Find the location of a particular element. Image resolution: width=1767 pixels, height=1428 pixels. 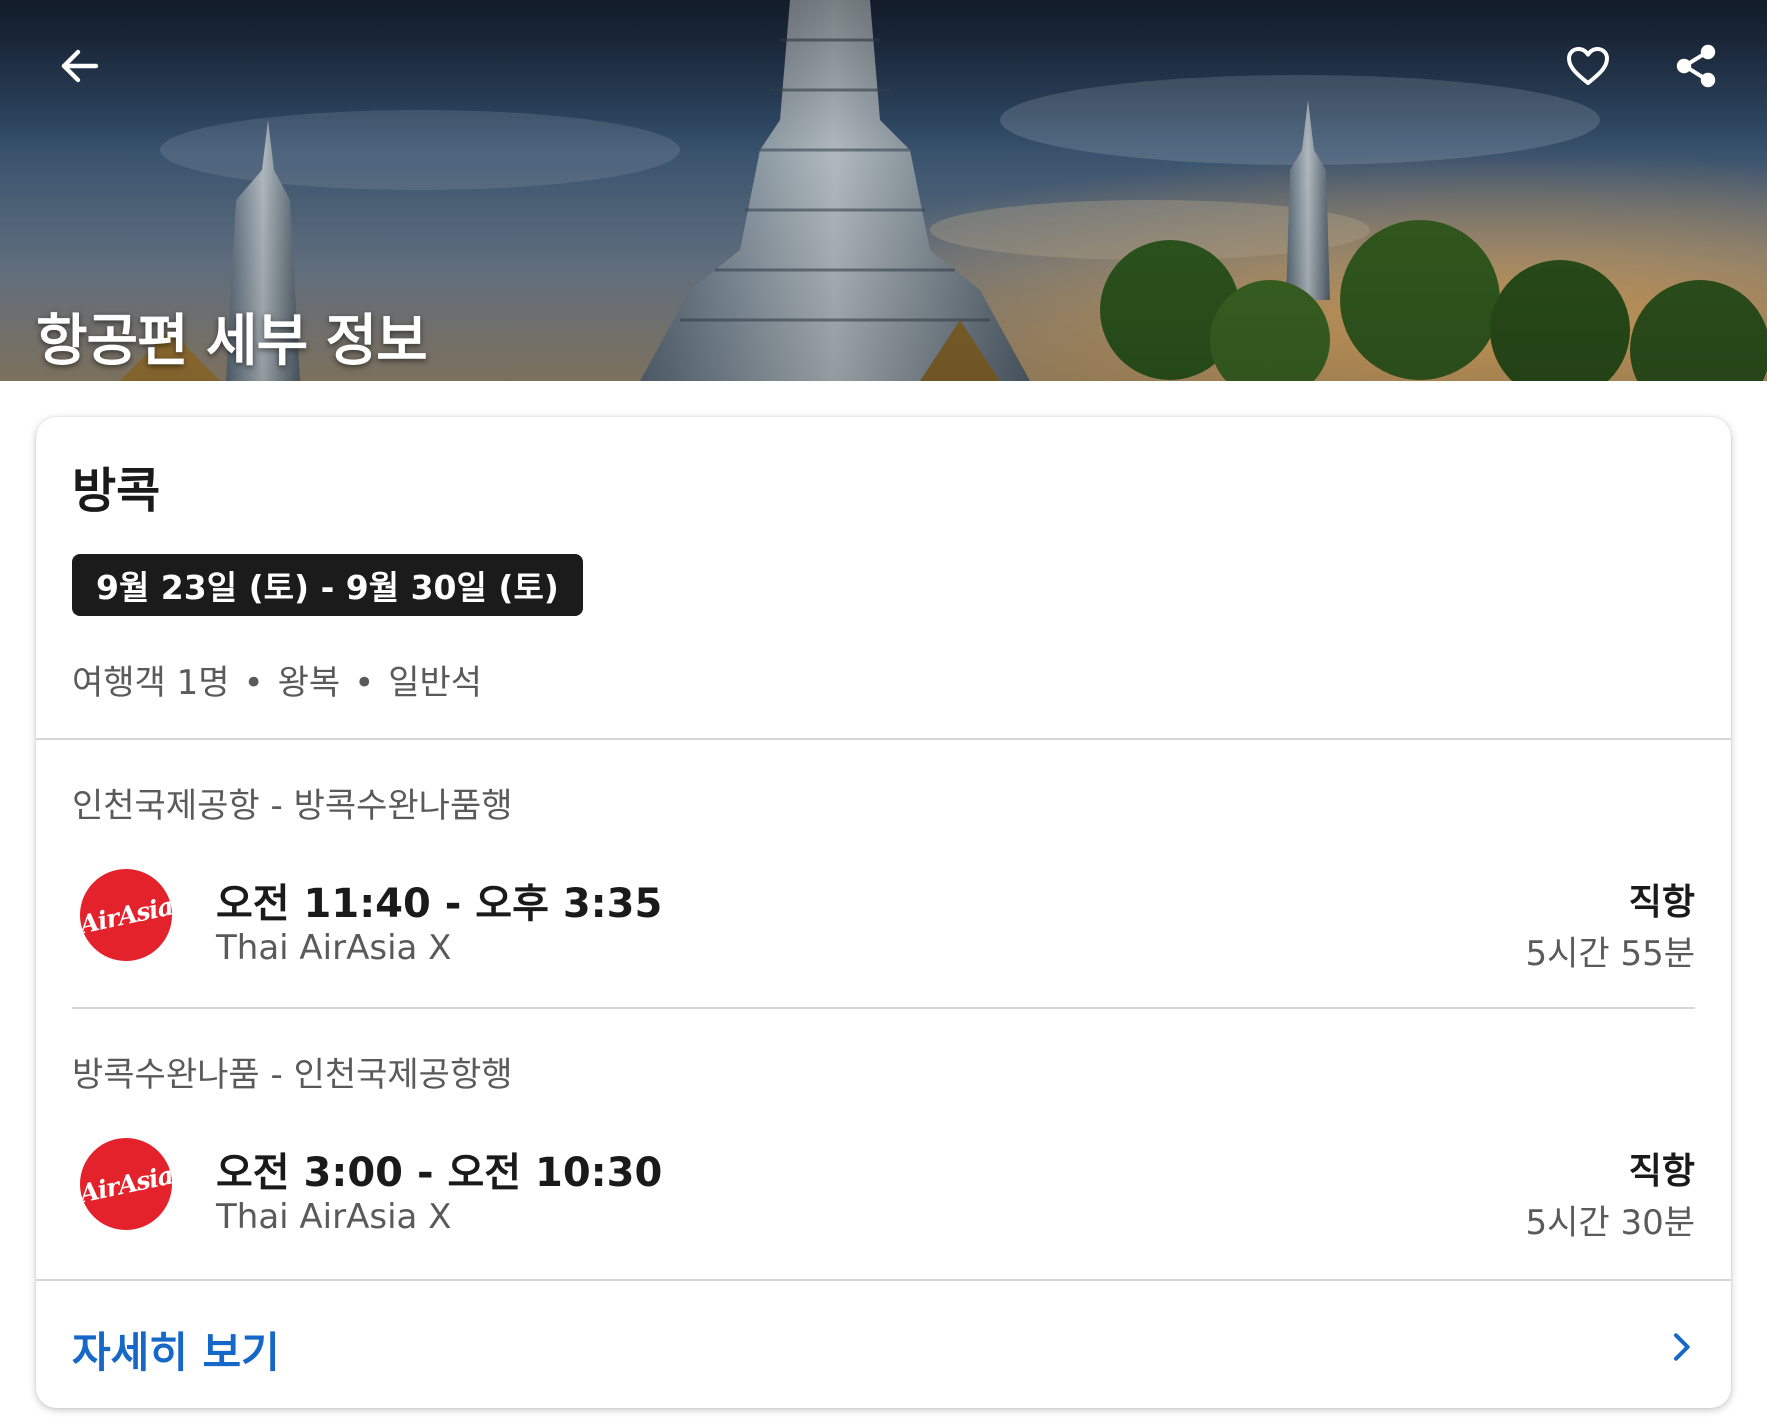

return-route: 방콕수완나품 - 인천국제공항행 is located at coordinates (292, 1075).